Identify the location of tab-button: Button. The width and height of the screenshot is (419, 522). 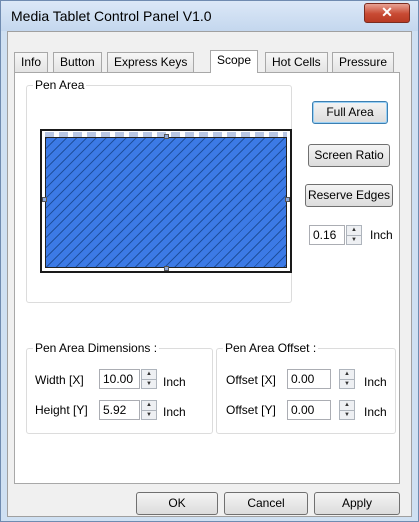
(77, 62).